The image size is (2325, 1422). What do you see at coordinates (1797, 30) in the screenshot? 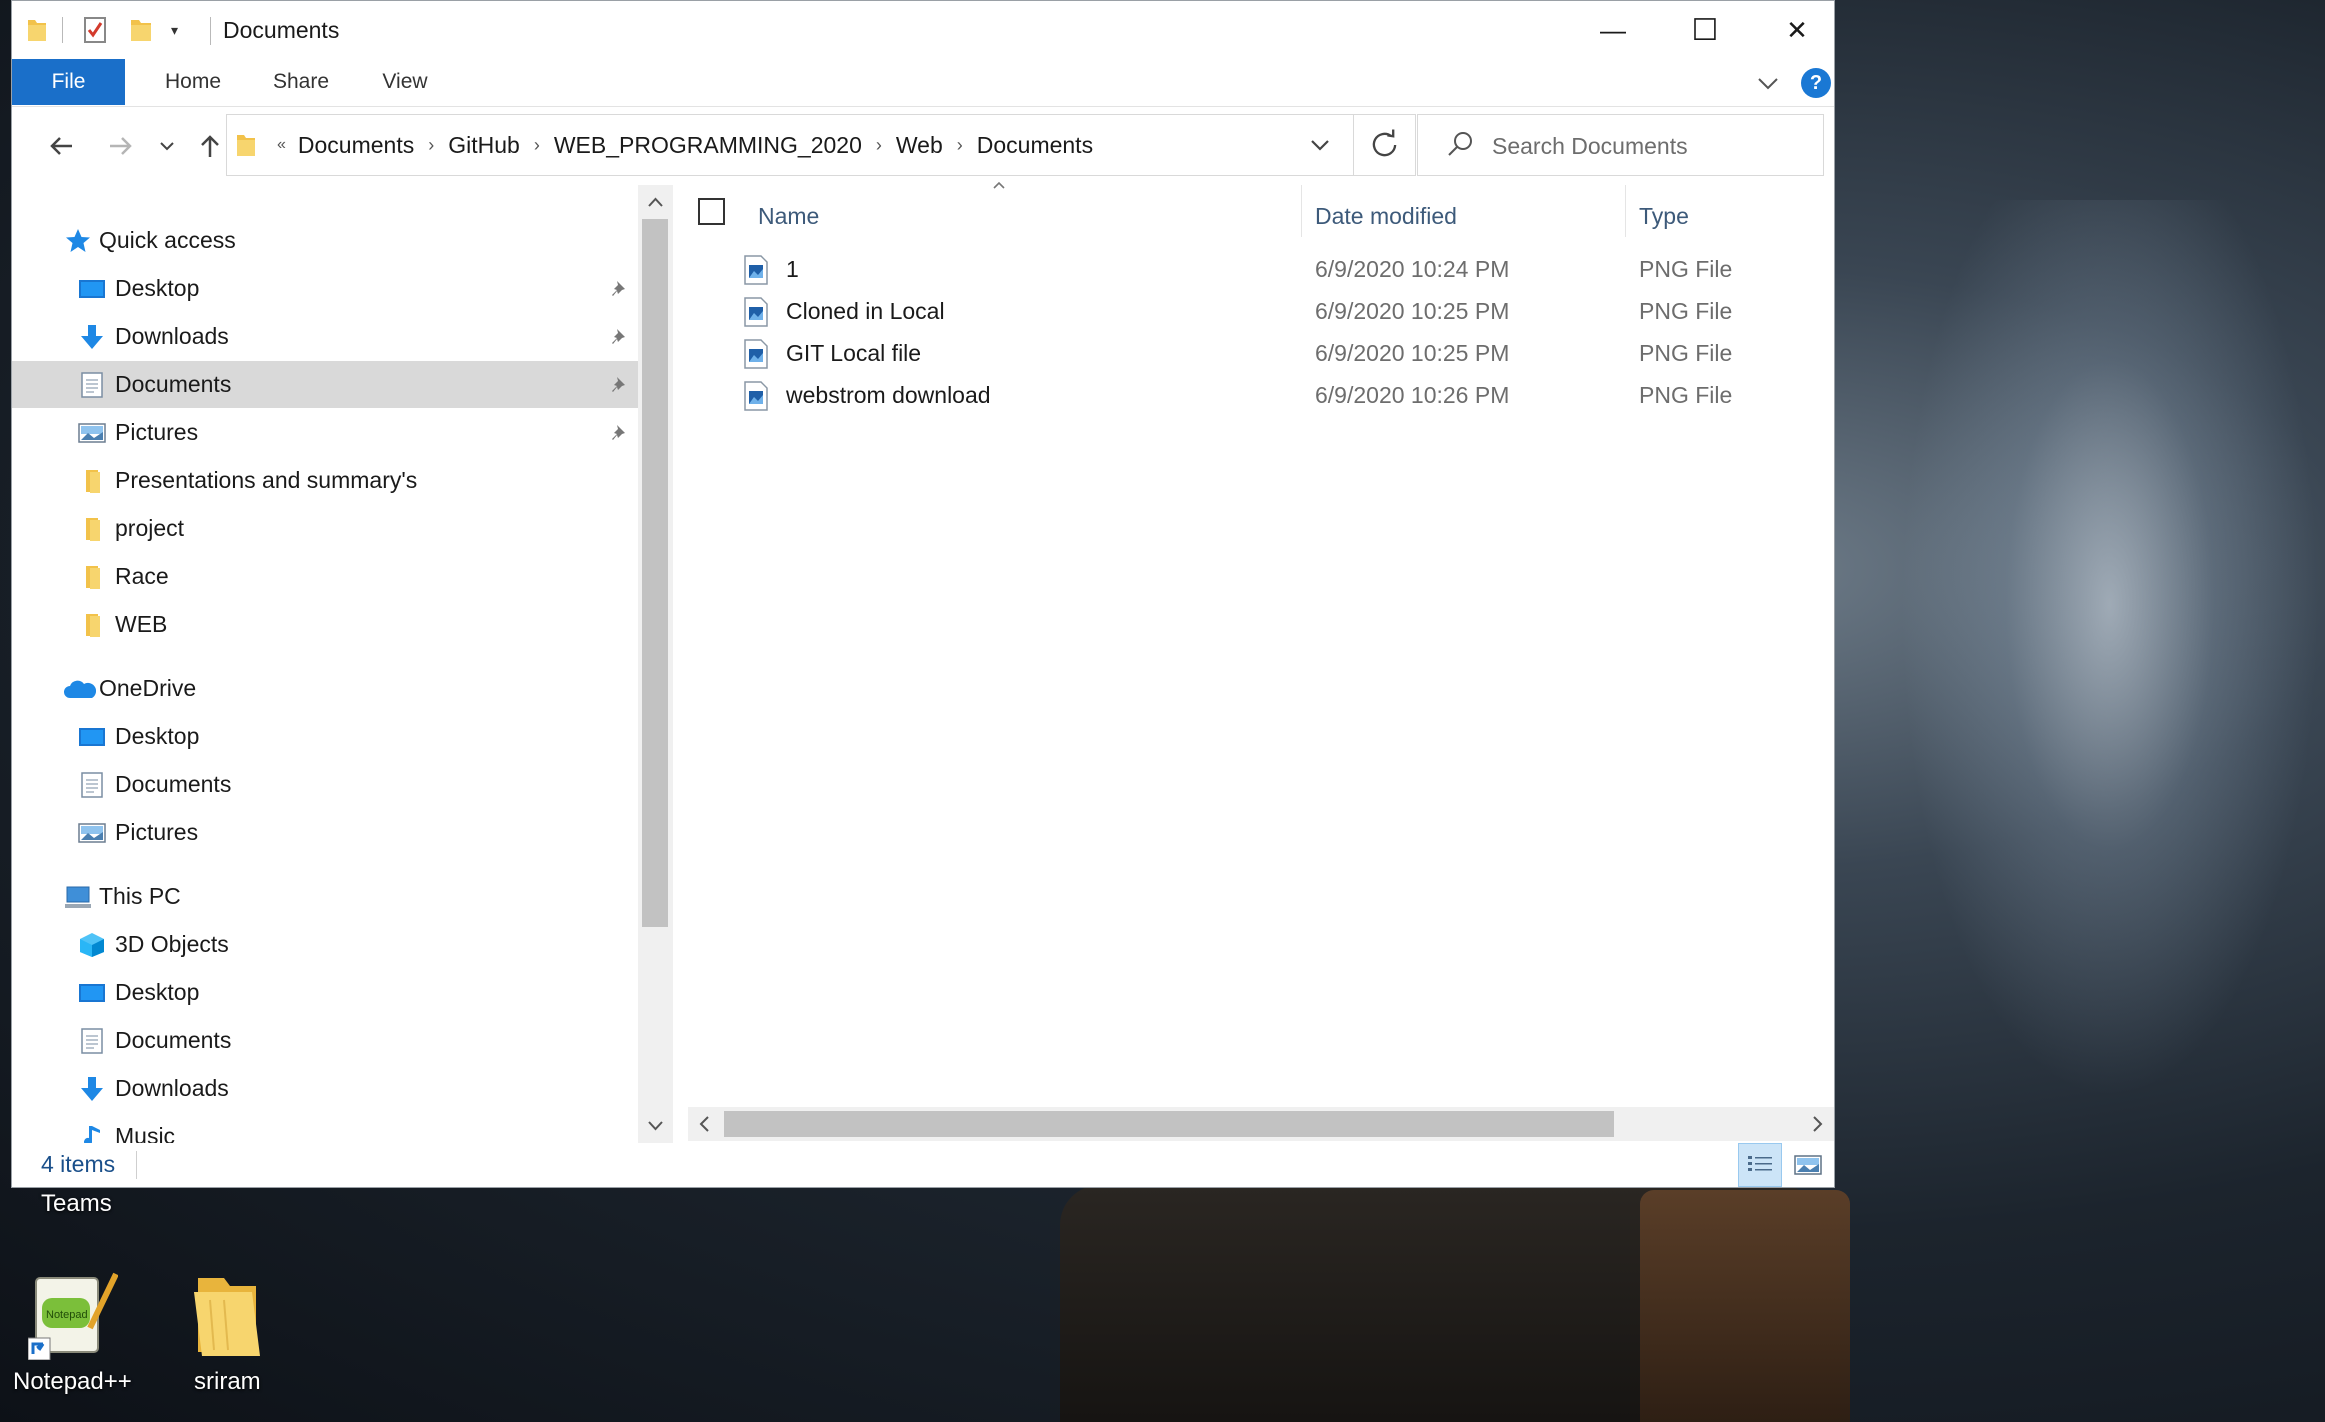
I see `close-button: ✕` at bounding box center [1797, 30].